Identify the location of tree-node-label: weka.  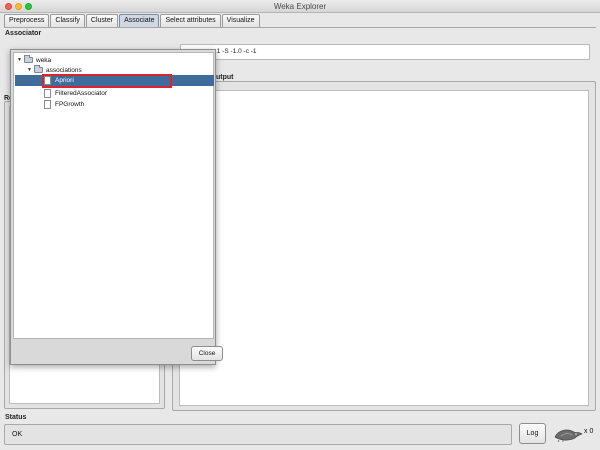
(44, 60).